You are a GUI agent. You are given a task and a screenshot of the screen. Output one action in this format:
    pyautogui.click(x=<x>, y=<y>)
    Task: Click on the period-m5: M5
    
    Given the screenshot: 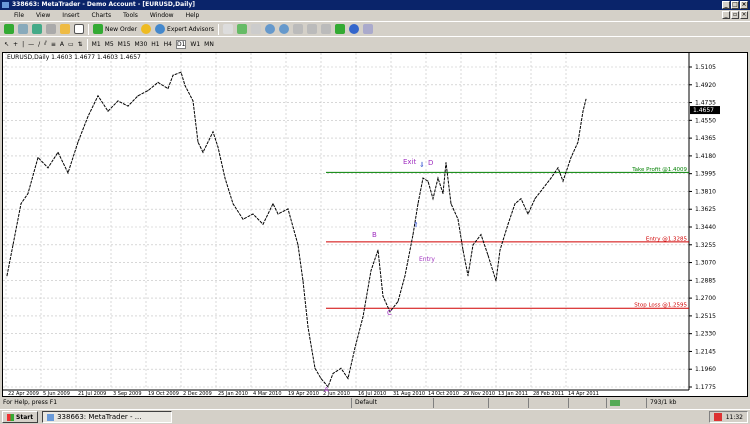 What is the action you would take?
    pyautogui.click(x=109, y=44)
    